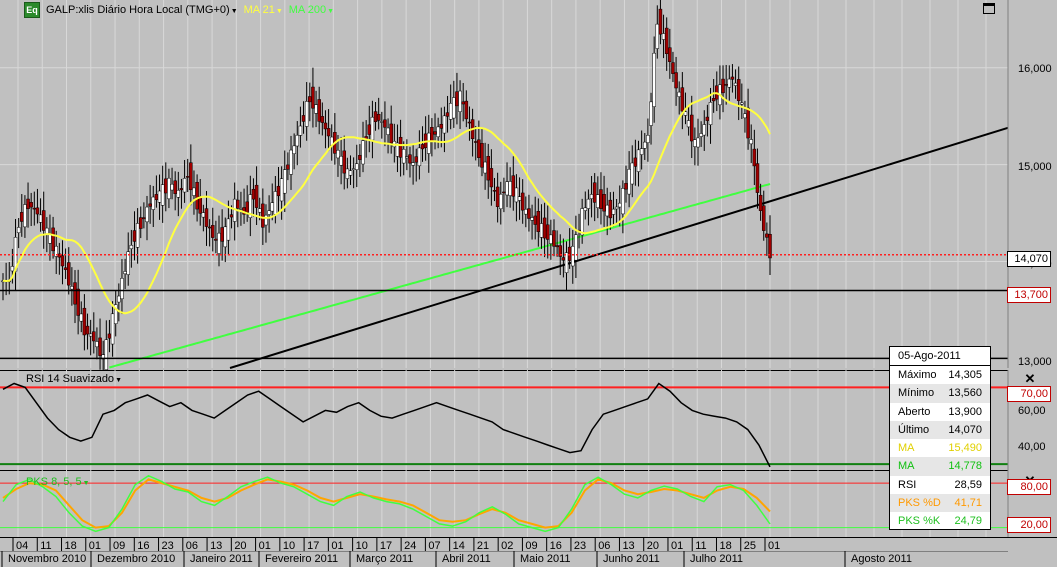 The height and width of the screenshot is (567, 1057). Describe the element at coordinates (58, 482) in the screenshot. I see `pks-legend: PKS 8, 5, 5▼` at that location.